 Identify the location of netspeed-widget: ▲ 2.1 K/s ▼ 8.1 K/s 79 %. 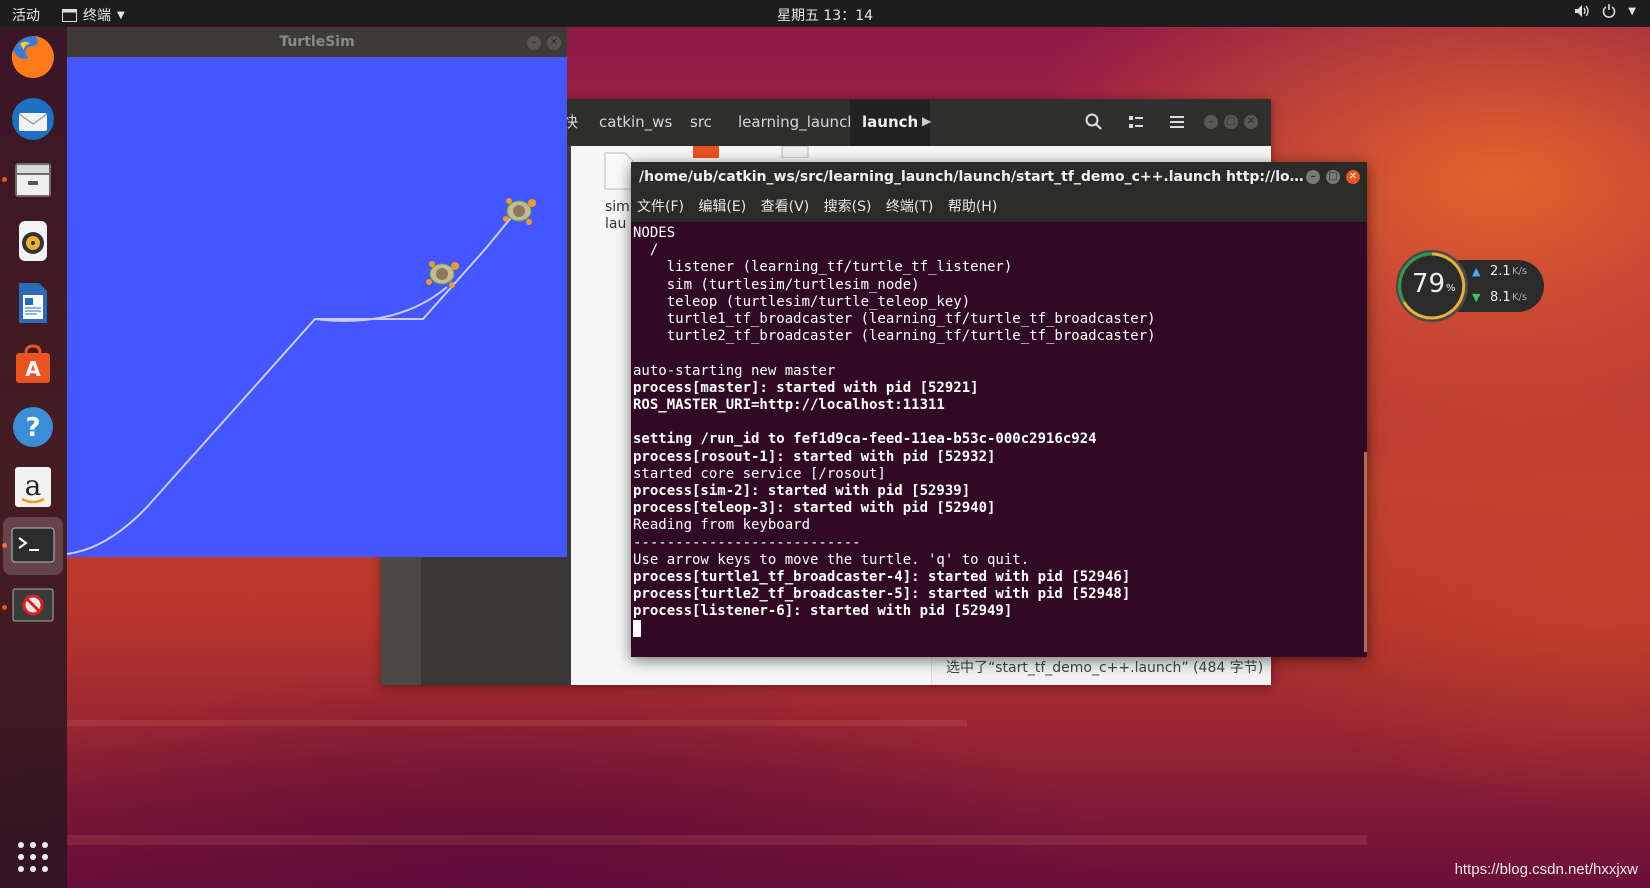
(1470, 286).